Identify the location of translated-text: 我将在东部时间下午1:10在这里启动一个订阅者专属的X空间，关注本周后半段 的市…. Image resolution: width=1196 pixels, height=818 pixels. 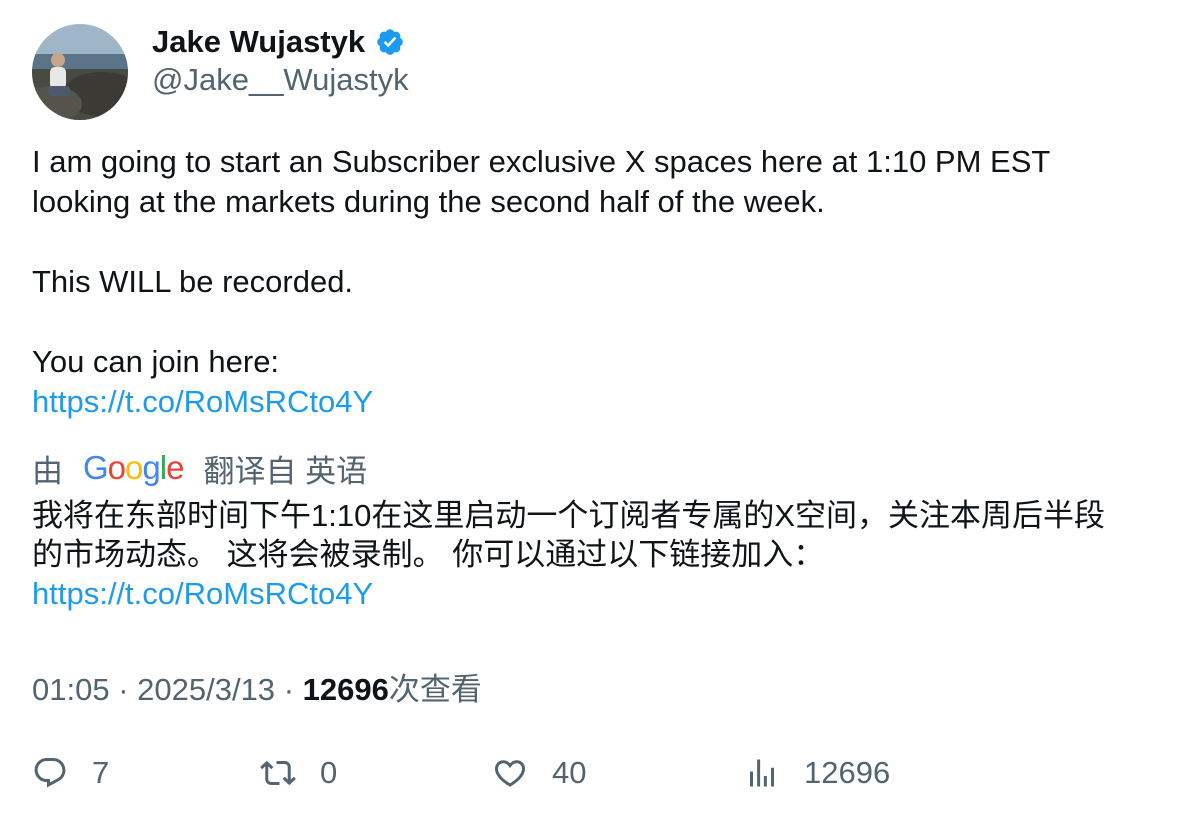
(597, 554).